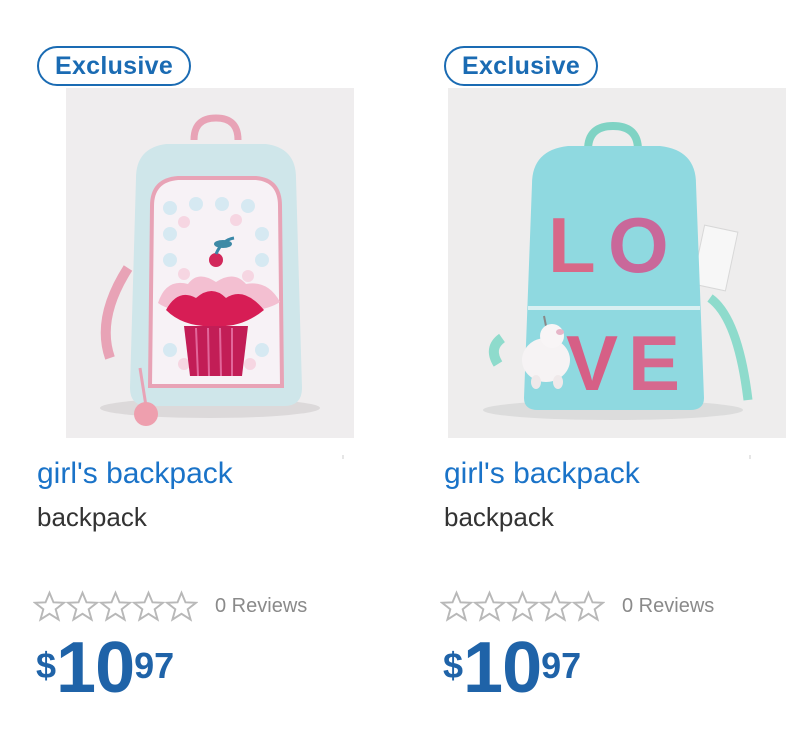 This screenshot has width=812, height=738. What do you see at coordinates (638, 245) in the screenshot?
I see `svg-text: O` at bounding box center [638, 245].